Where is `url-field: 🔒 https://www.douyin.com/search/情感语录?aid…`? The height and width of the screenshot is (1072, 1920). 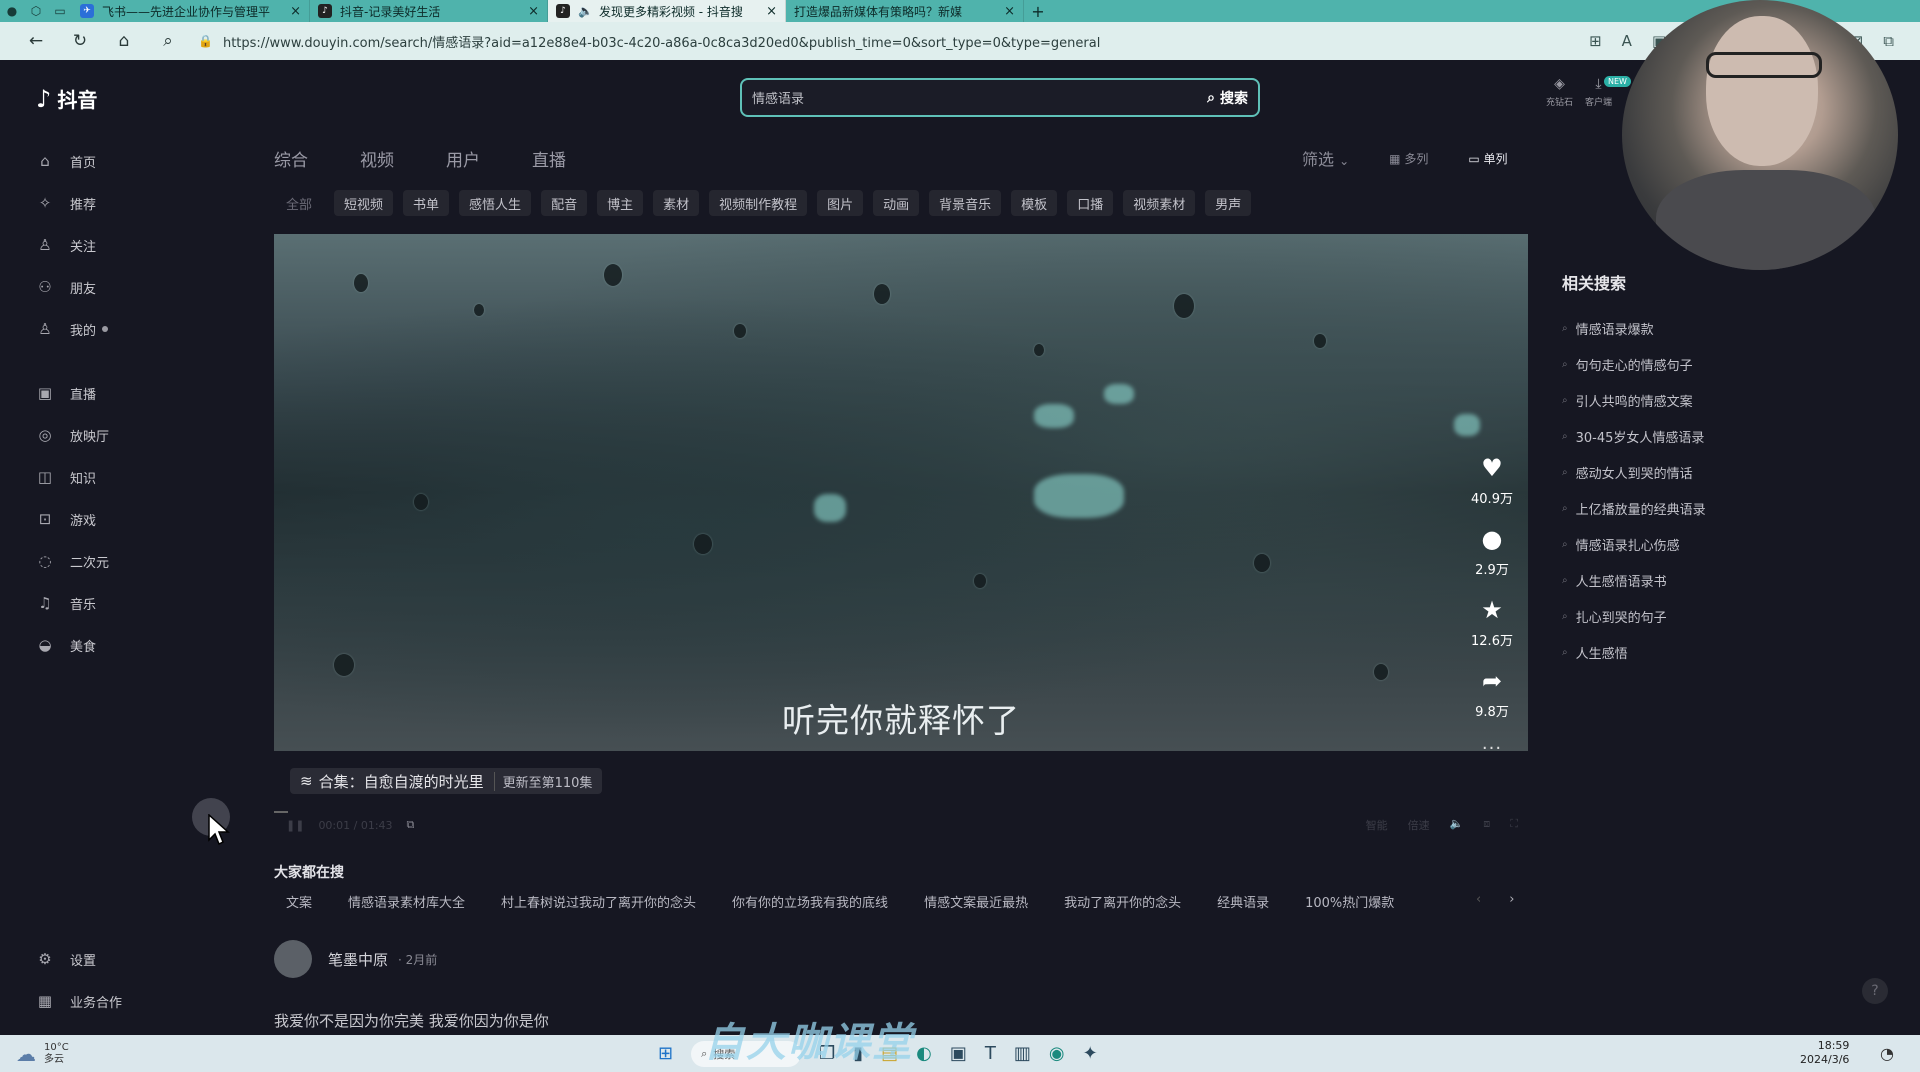
url-field: 🔒 https://www.douyin.com/search/情感语录?aid… is located at coordinates (893, 41).